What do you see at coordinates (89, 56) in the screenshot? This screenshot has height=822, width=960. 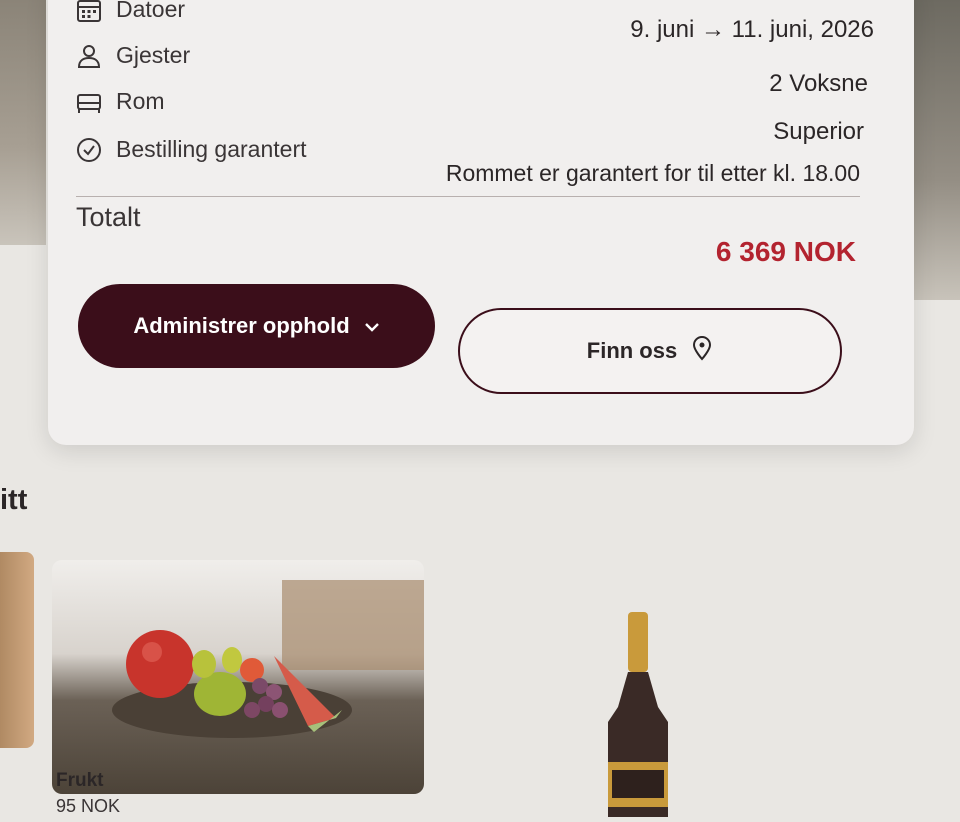 I see `person-icon` at bounding box center [89, 56].